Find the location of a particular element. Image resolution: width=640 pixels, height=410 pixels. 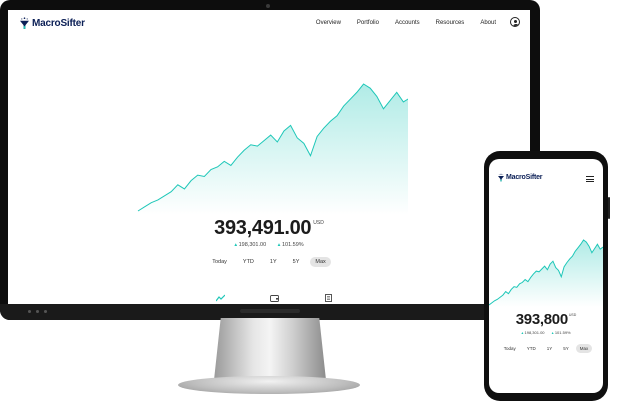

mobile-portfolio-value: 393,800USD is located at coordinates (546, 320).